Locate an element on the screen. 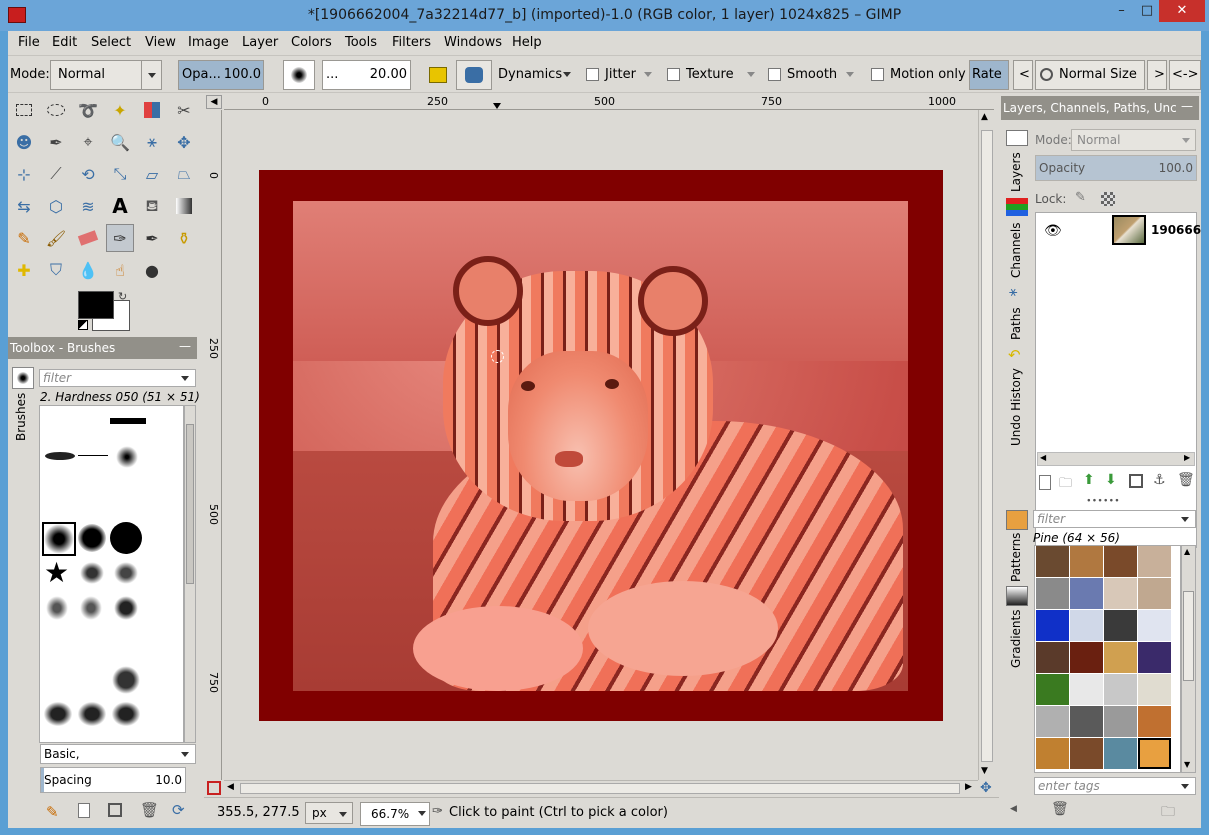  warp-transform-tool: ≋ is located at coordinates (88, 206).